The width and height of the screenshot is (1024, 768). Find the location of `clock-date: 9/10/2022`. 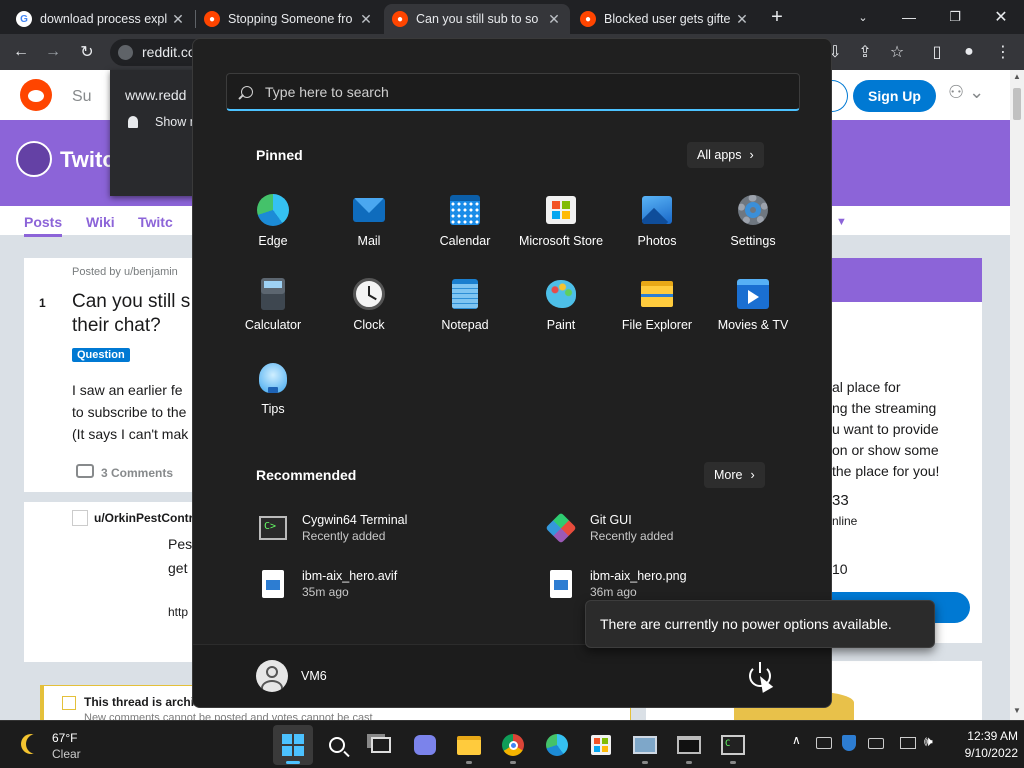

clock-date: 9/10/2022 is located at coordinates (985, 753).